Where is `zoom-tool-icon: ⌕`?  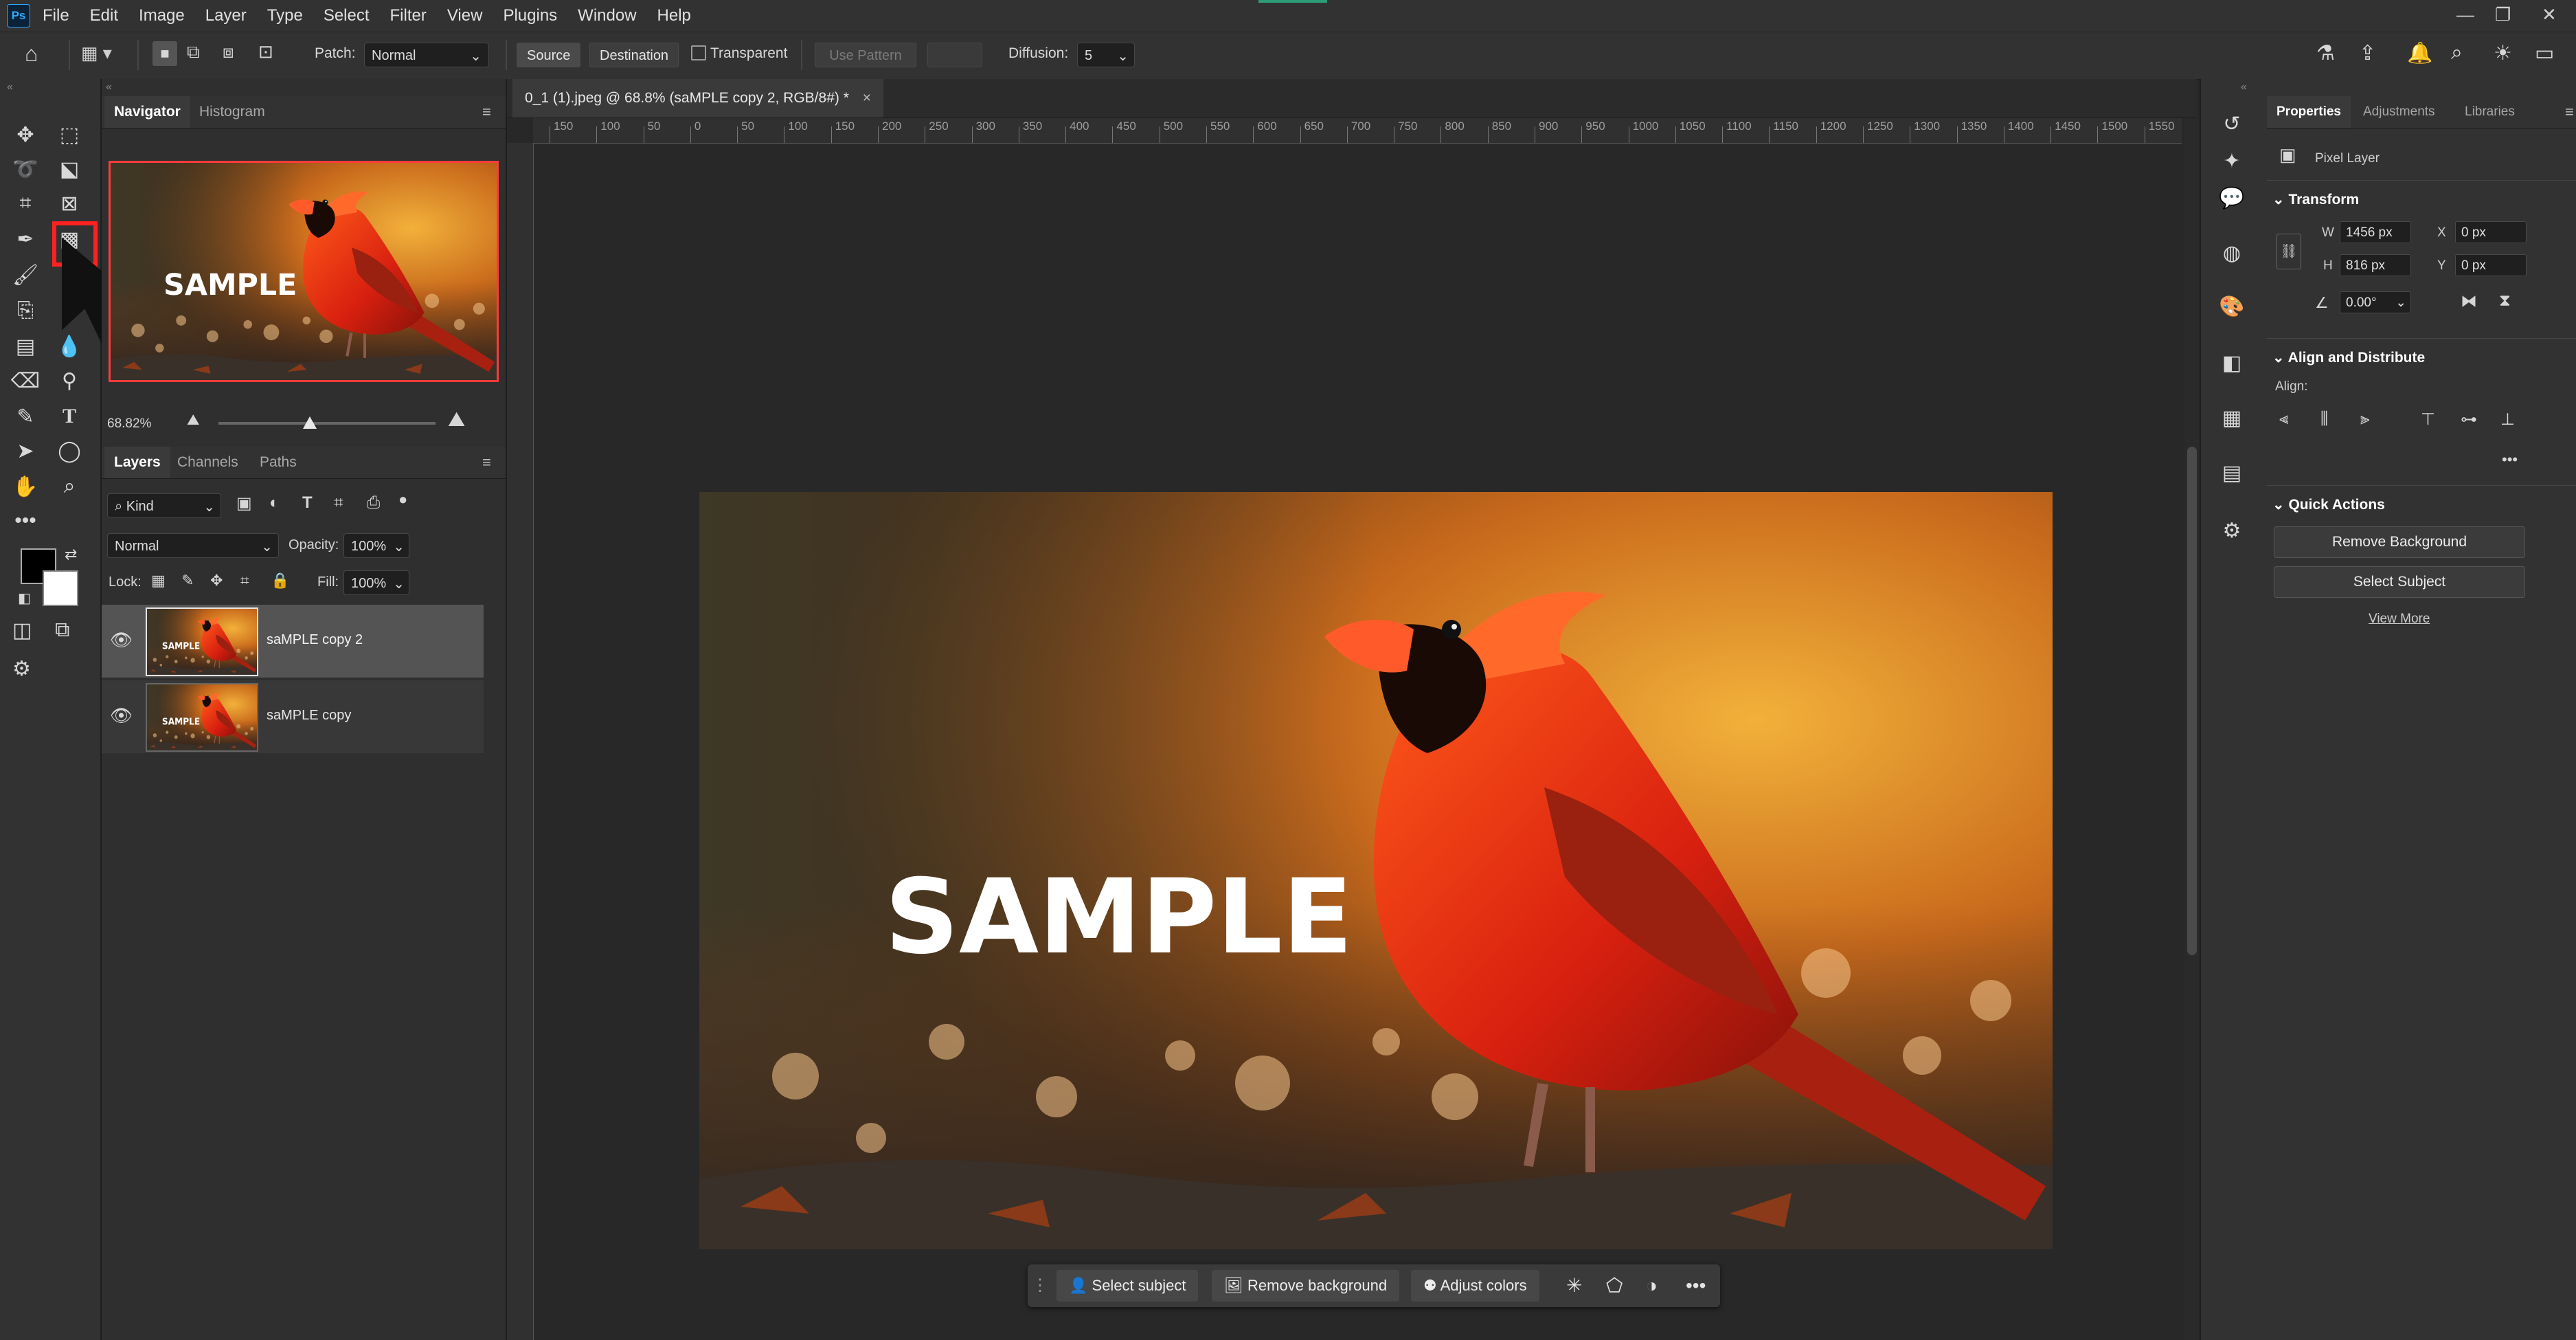 zoom-tool-icon: ⌕ is located at coordinates (69, 487).